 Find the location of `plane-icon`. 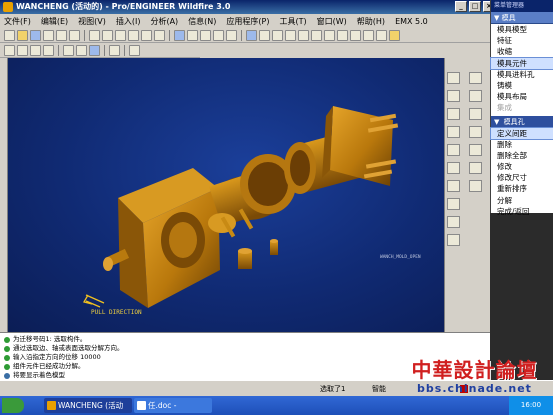

plane-icon is located at coordinates (453, 96).